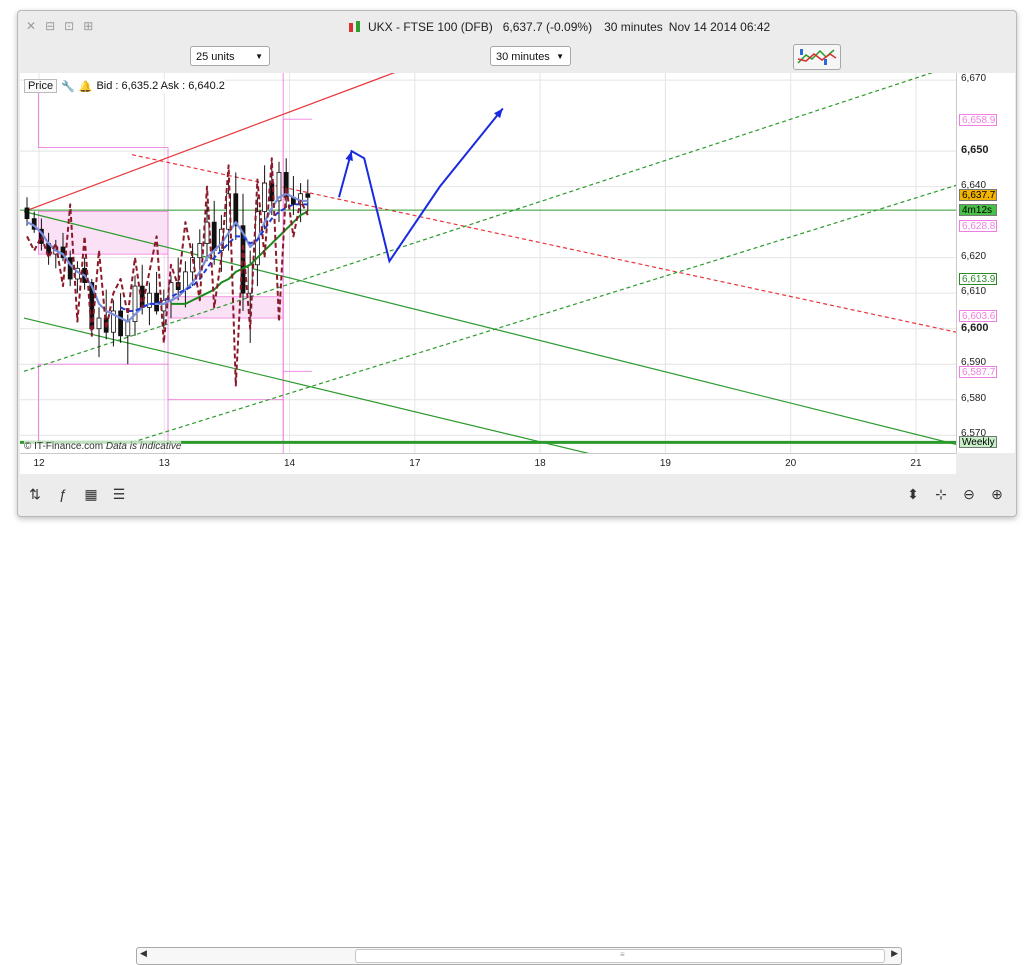 This screenshot has width=1032, height=965. Describe the element at coordinates (978, 210) in the screenshot. I see `price-tag: 4m12s` at that location.